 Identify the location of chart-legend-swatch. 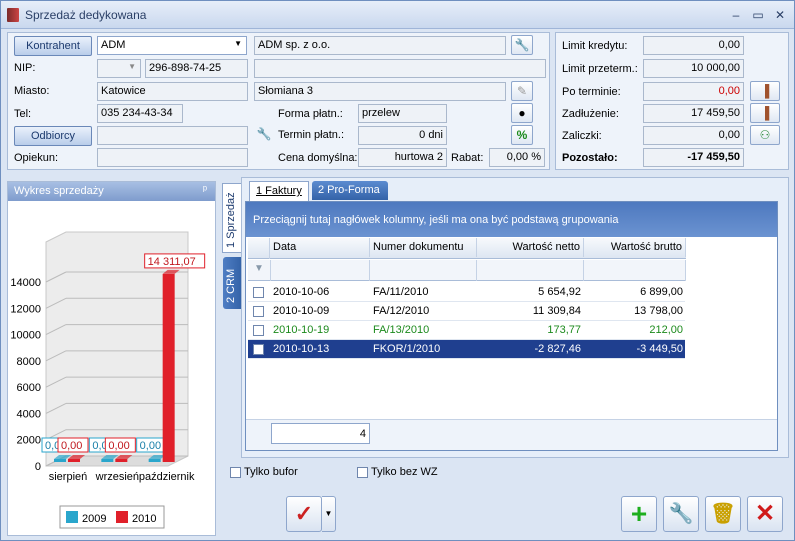
(72, 517).